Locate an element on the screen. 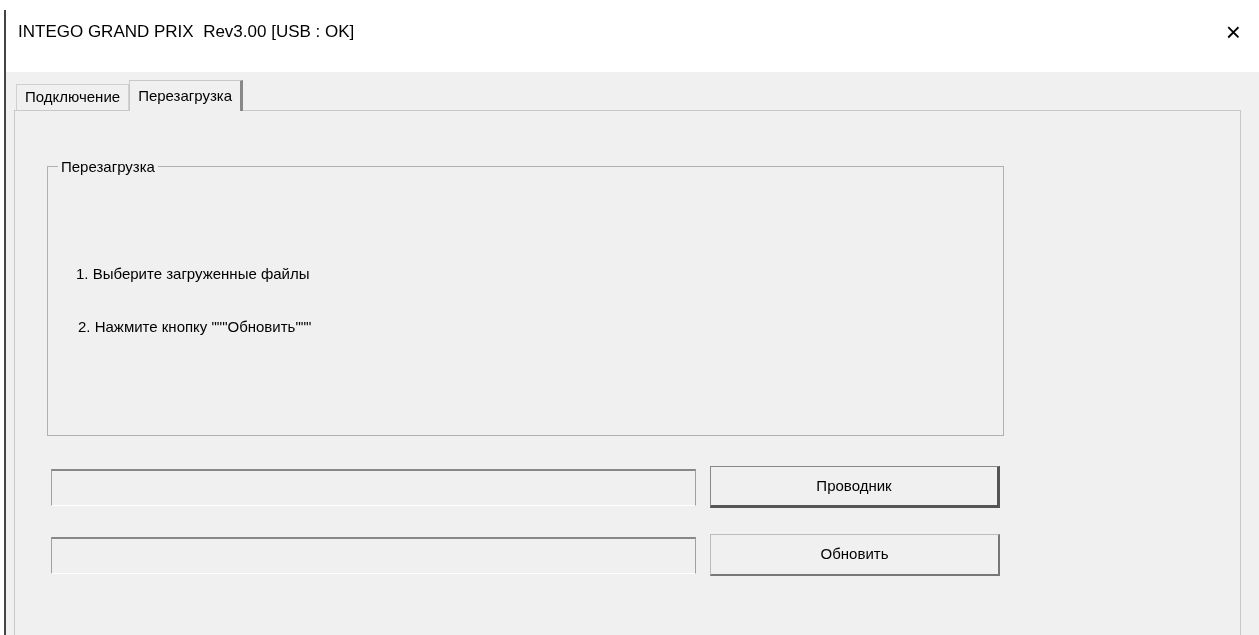 The image size is (1259, 635). window-title: INTEGO GRAND PRIX Rev3.00 [USB : OK] is located at coordinates (186, 32).